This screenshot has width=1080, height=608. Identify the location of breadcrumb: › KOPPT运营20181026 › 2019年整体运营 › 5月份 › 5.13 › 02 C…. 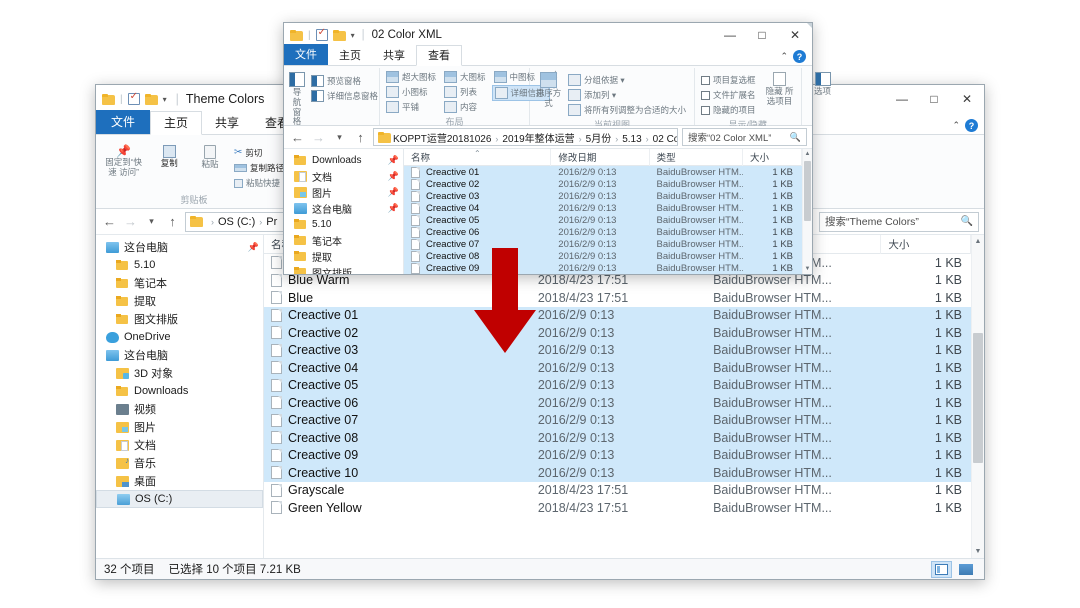
(529, 137).